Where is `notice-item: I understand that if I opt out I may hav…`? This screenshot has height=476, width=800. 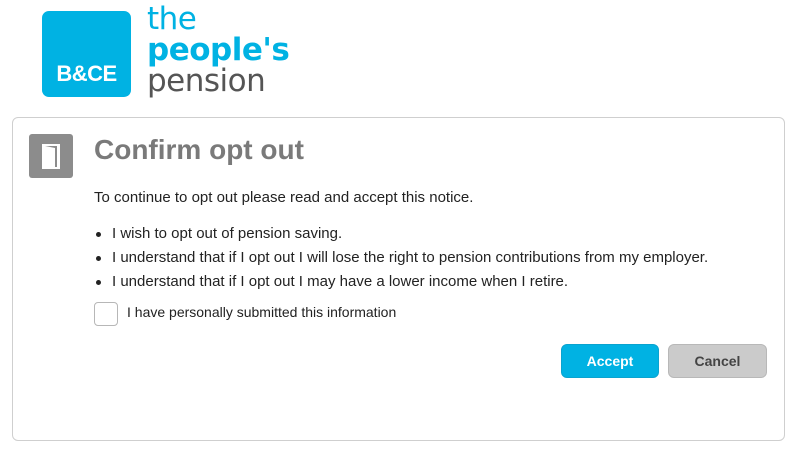 notice-item: I understand that if I opt out I may hav… is located at coordinates (401, 282).